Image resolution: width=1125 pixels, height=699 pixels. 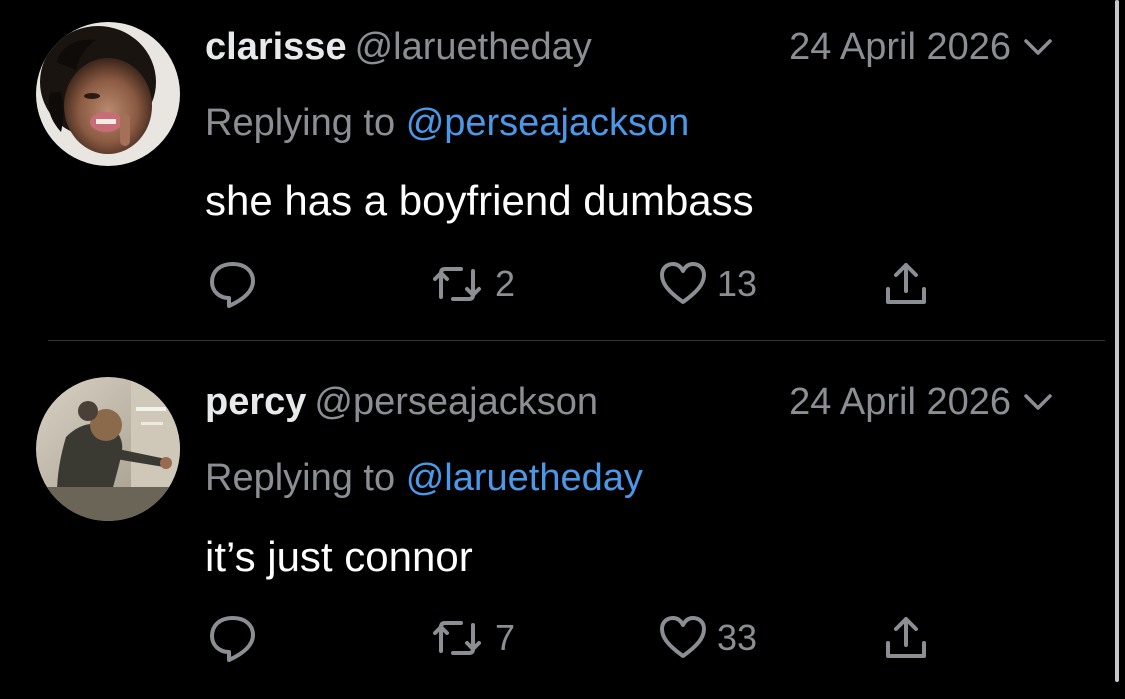 What do you see at coordinates (1117, 341) in the screenshot?
I see `scrollbar` at bounding box center [1117, 341].